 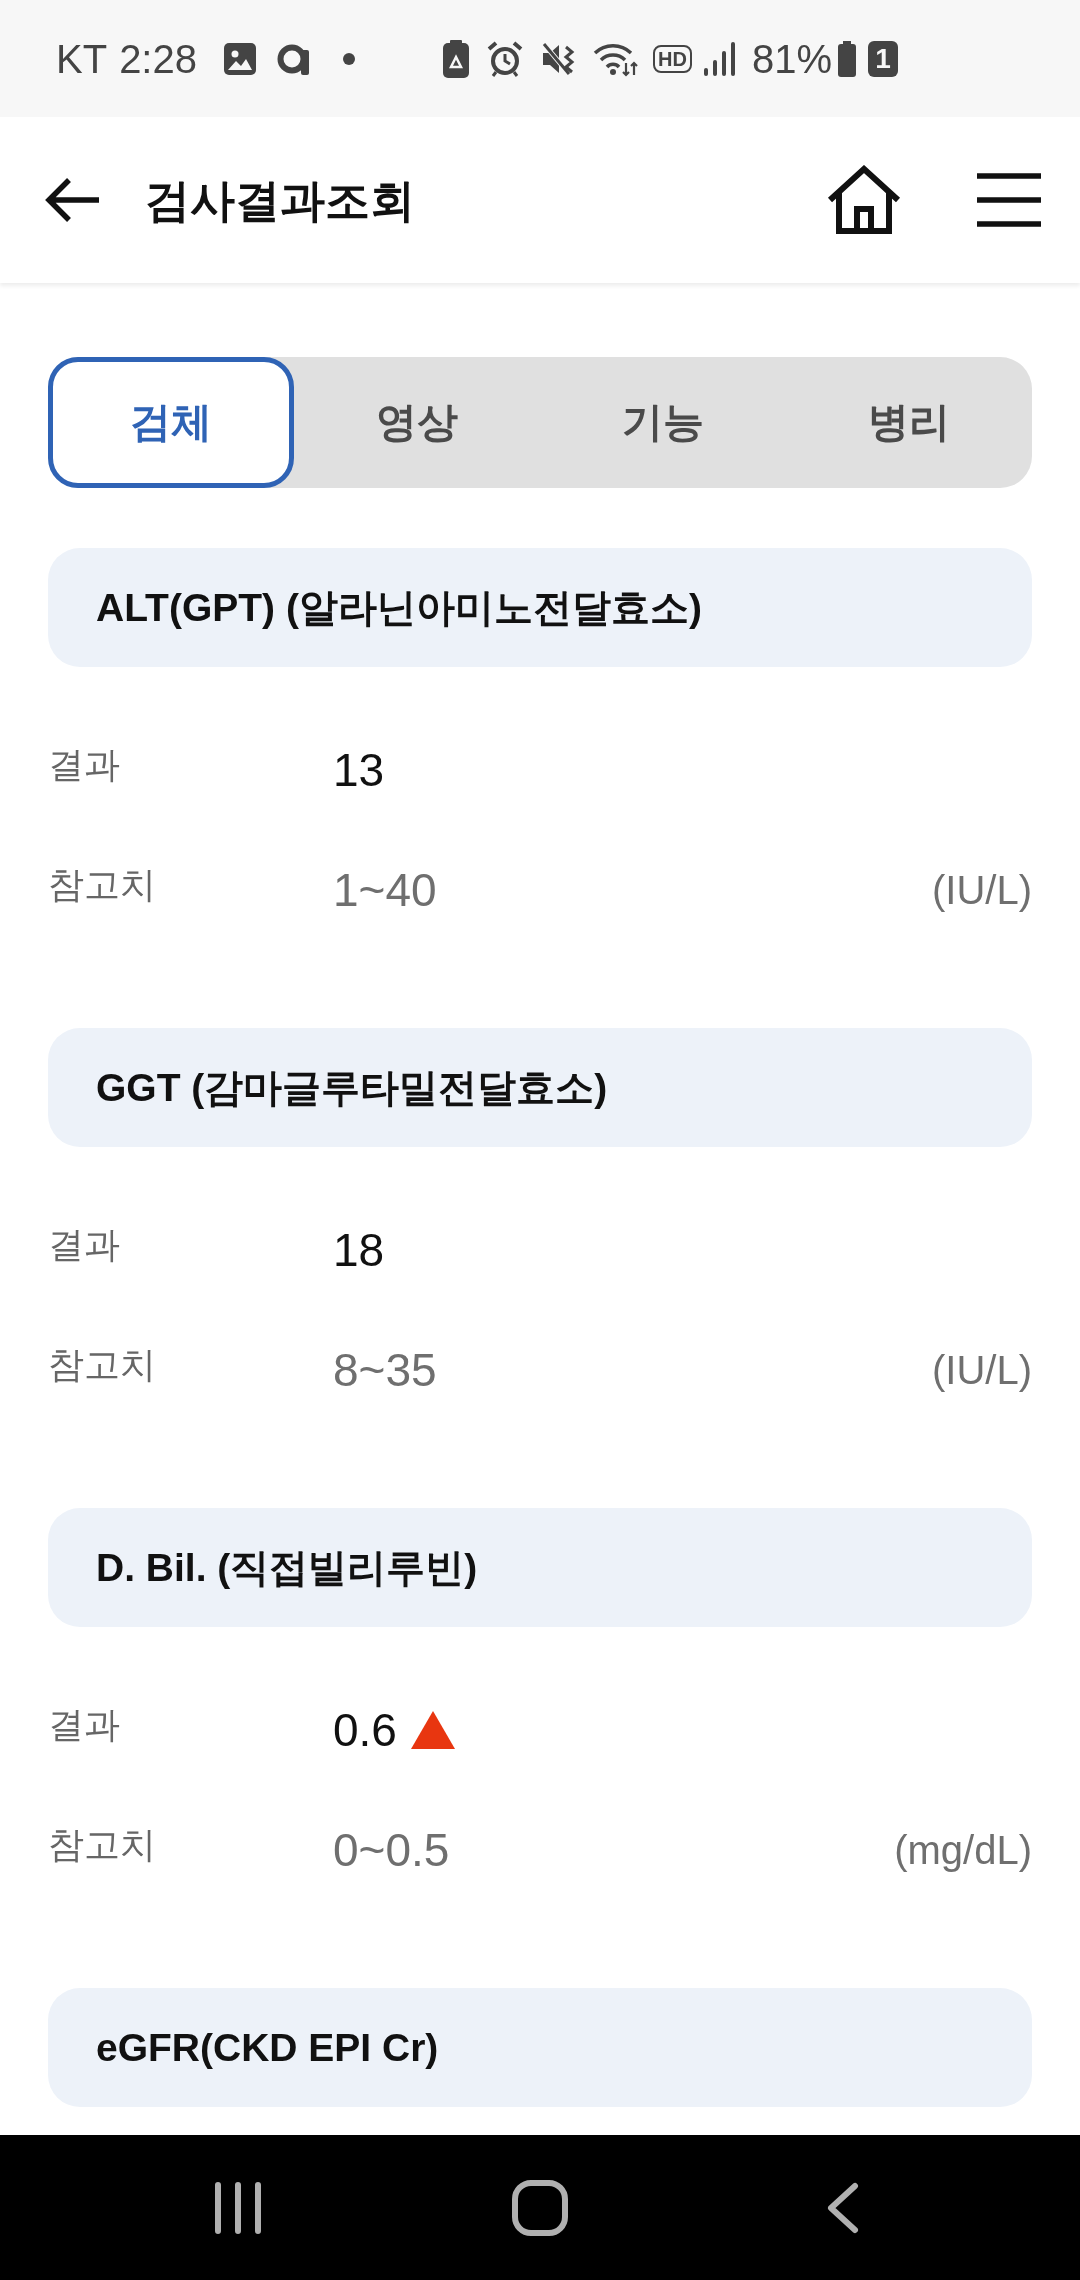 I want to click on hd-voice-badge: HD, so click(x=672, y=58).